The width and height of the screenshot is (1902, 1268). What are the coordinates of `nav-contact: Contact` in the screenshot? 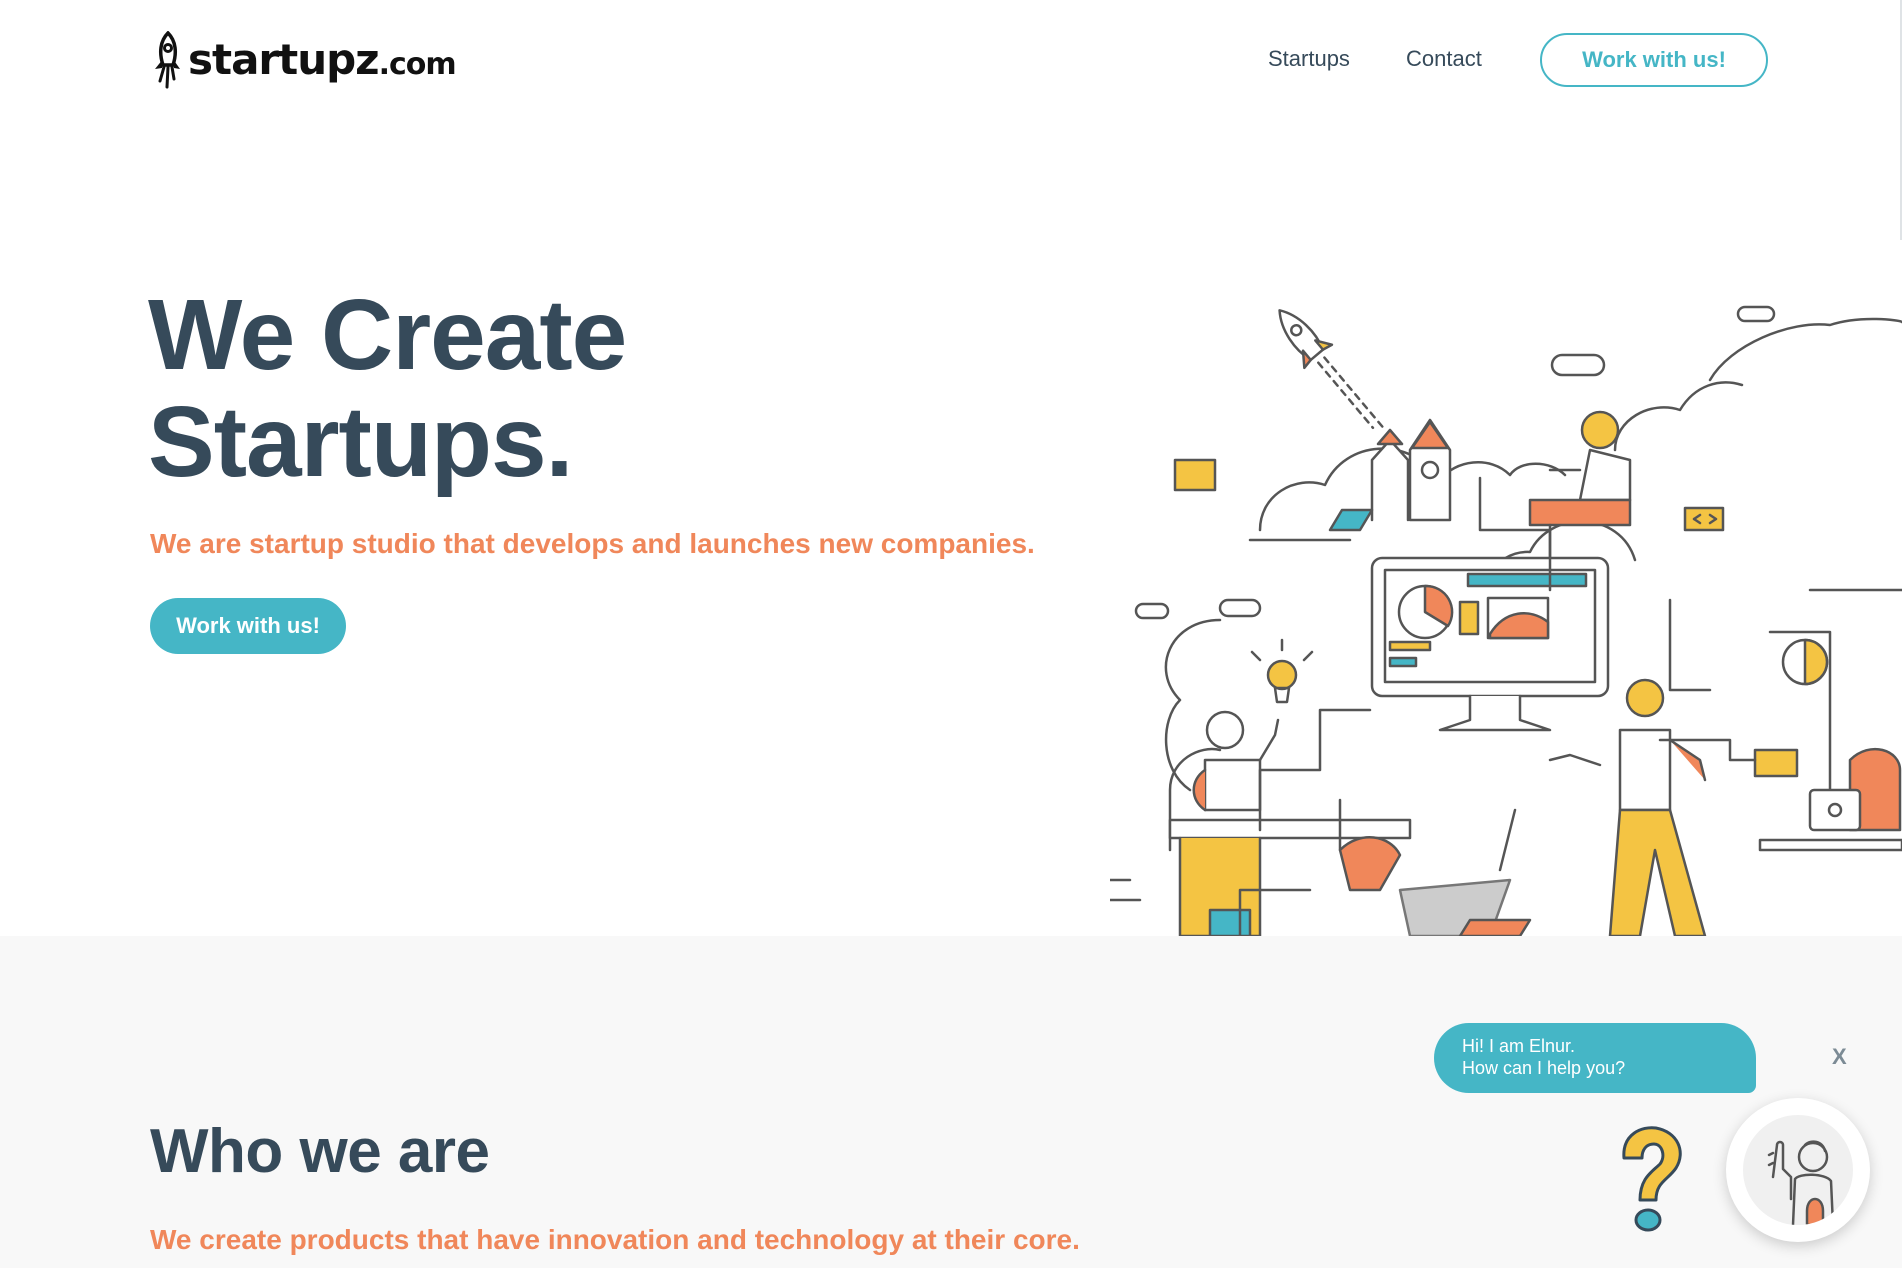 It's located at (1444, 59).